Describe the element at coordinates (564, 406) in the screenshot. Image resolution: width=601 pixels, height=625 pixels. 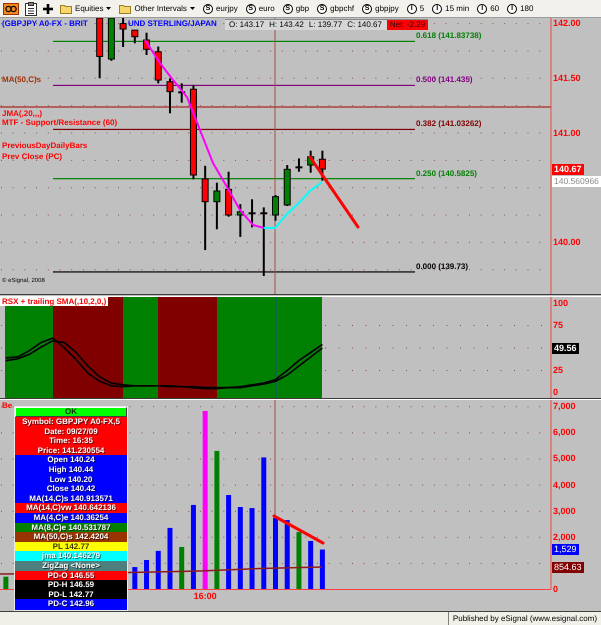
I see `volume-axis-label: 7,000` at that location.